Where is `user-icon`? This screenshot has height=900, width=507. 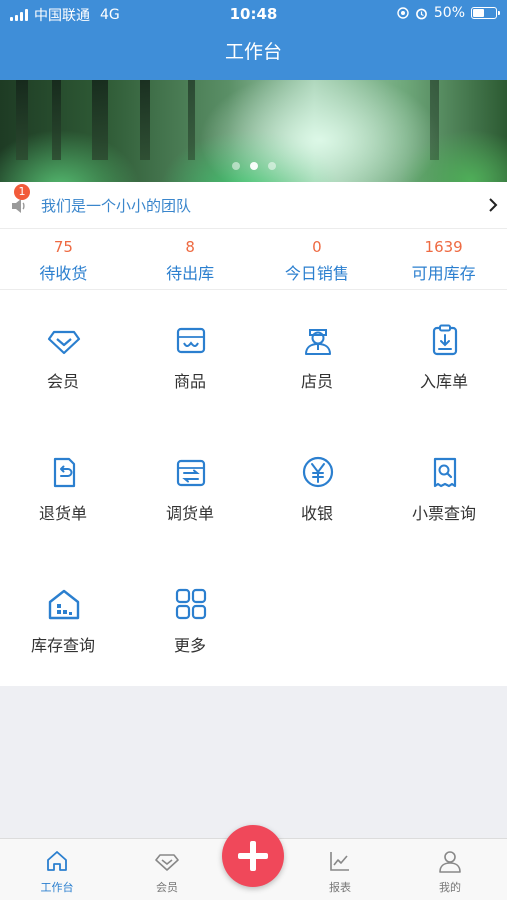 user-icon is located at coordinates (450, 862).